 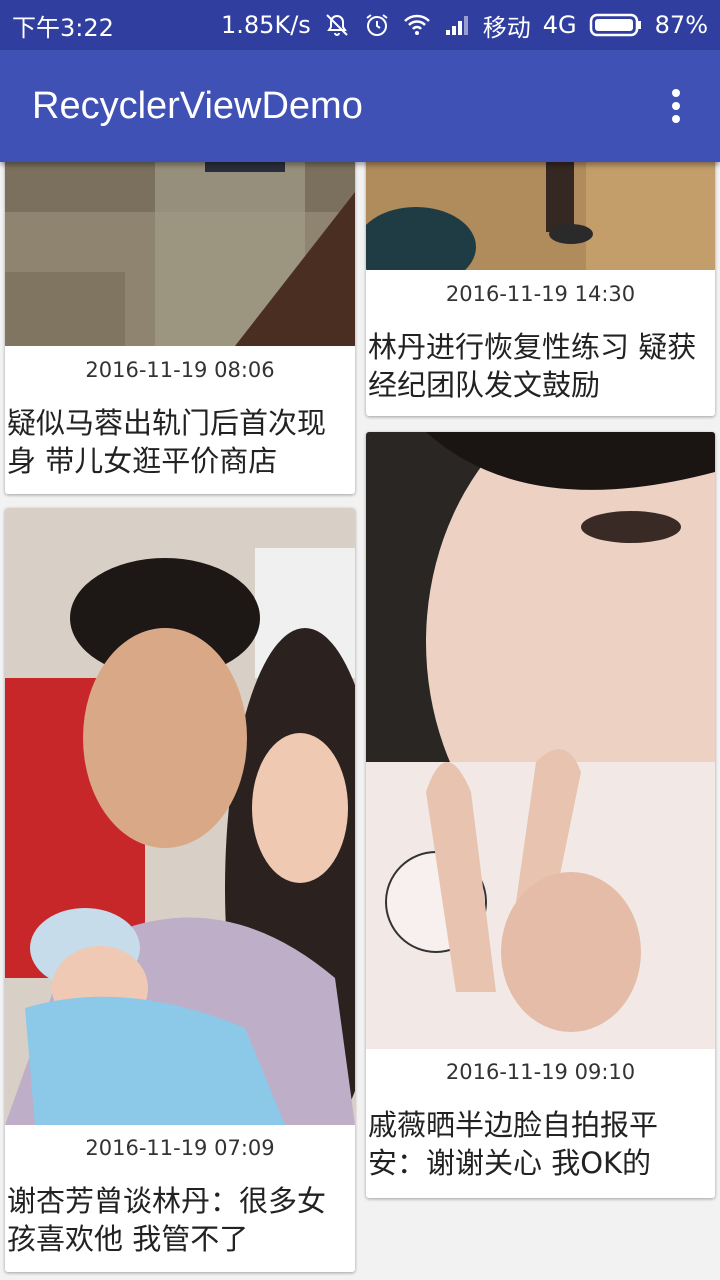 I want to click on battery-percent: 87%, so click(x=681, y=25).